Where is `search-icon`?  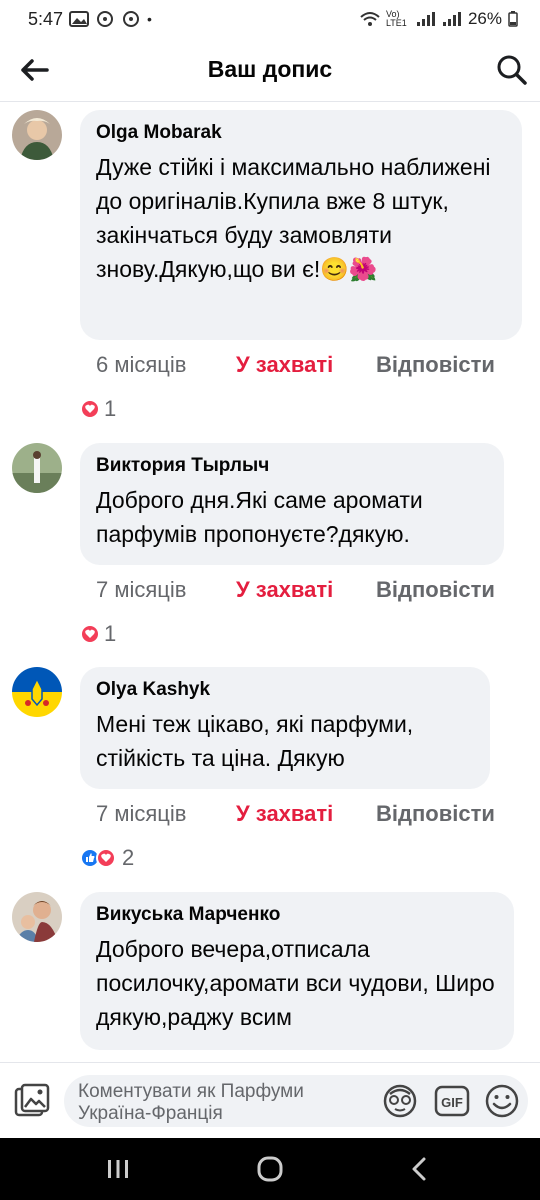
search-icon is located at coordinates (512, 70).